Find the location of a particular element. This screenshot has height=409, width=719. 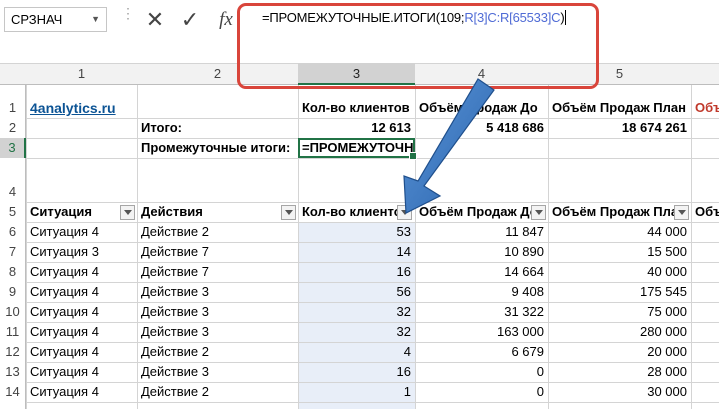

annotation-arrow-icon is located at coordinates (449, 146).